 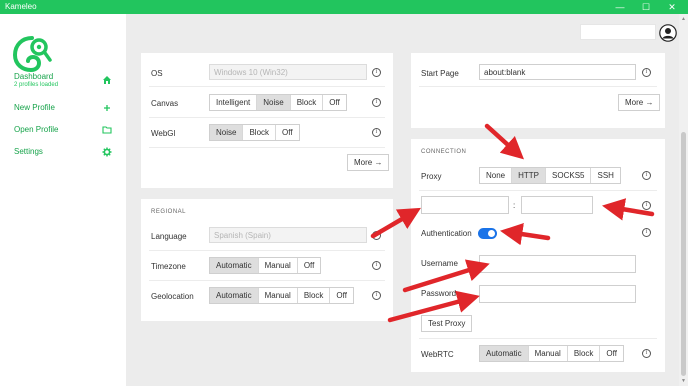 I want to click on proxy-host-input, so click(x=465, y=205).